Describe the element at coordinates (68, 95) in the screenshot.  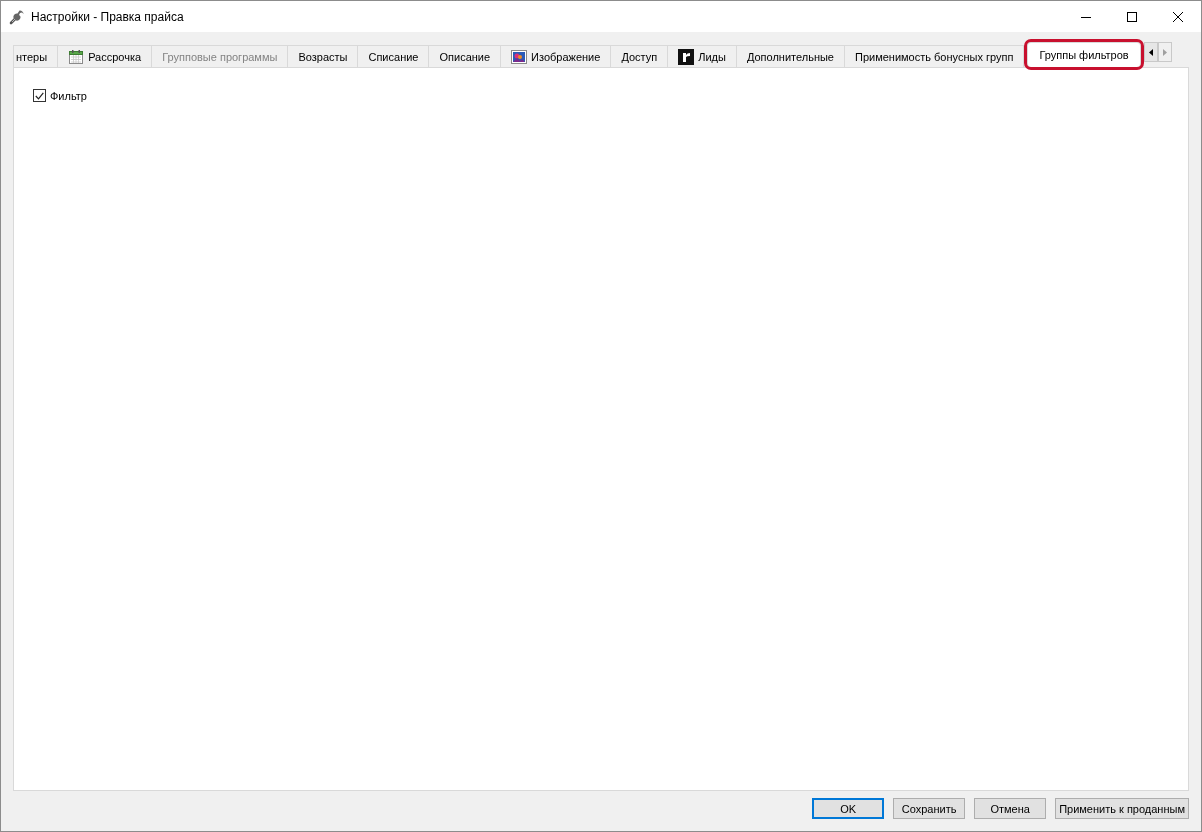
I see `checkbox-label: Фильтр` at that location.